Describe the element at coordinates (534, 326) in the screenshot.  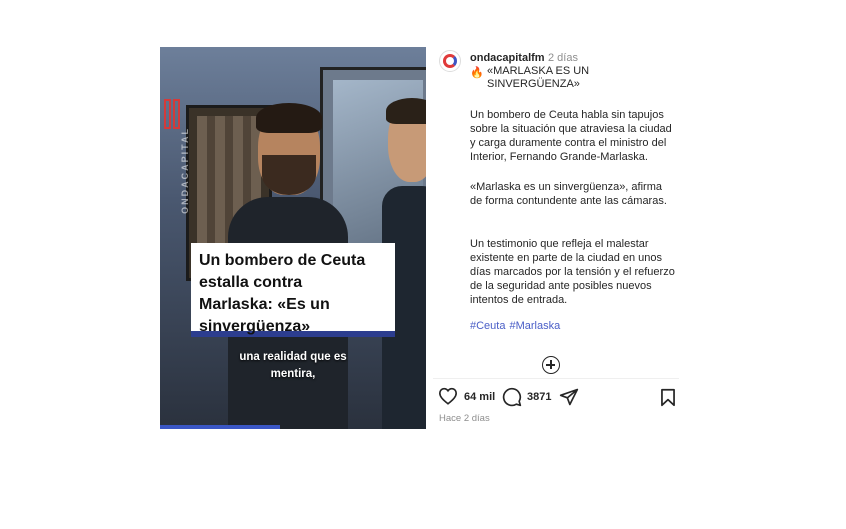
I see `hashtag-link: #Marlaska` at that location.